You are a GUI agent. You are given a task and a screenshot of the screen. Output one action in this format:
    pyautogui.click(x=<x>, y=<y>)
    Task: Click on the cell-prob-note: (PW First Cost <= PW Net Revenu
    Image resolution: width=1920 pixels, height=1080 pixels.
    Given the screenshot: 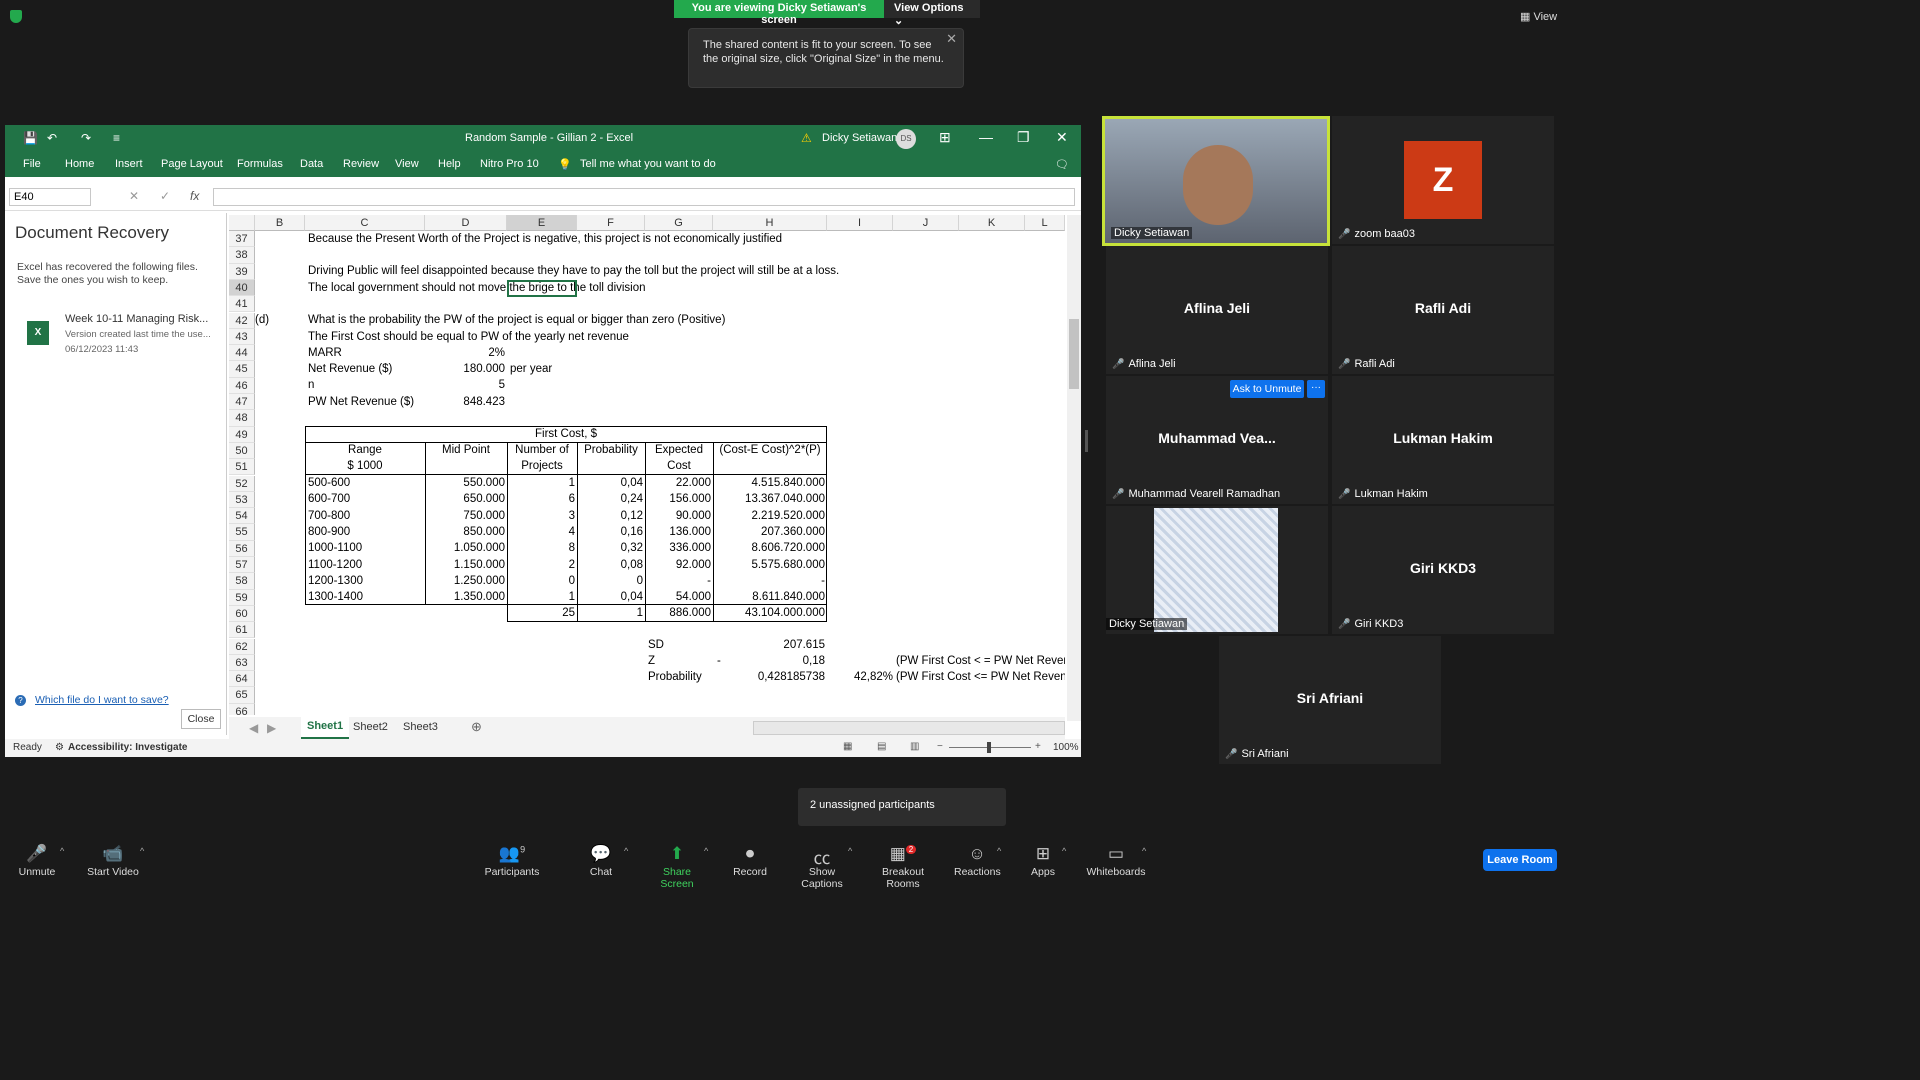 What is the action you would take?
    pyautogui.click(x=980, y=677)
    